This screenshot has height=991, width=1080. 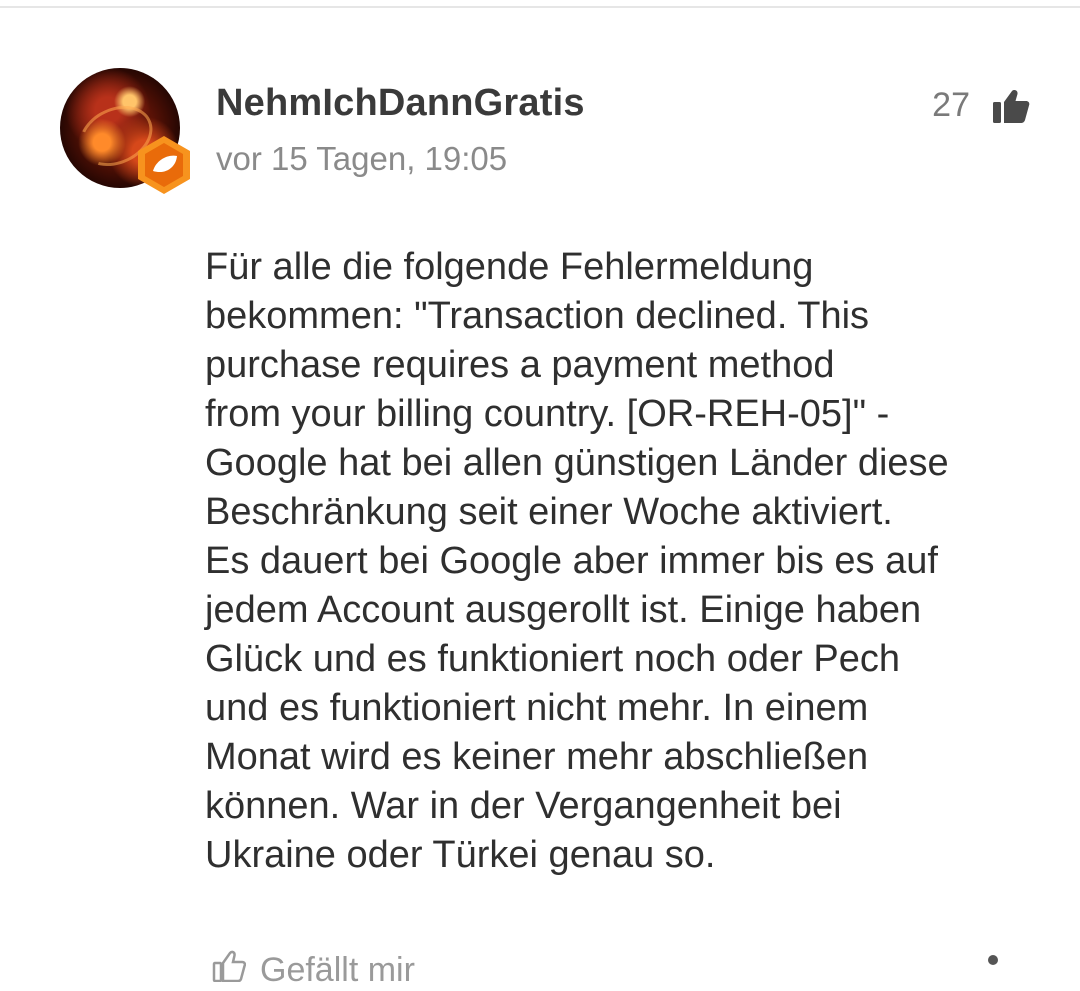 I want to click on comment-line: bekommen: "Transaction declined. This, so click(x=537, y=316).